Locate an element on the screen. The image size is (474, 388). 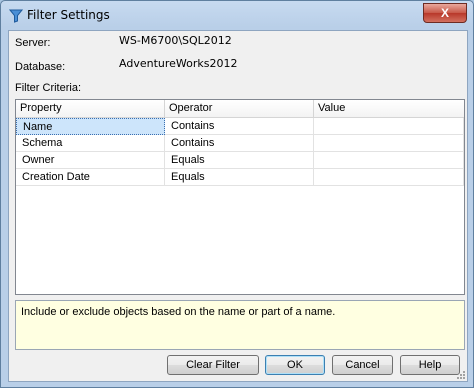
property-cell: Schema is located at coordinates (90, 143).